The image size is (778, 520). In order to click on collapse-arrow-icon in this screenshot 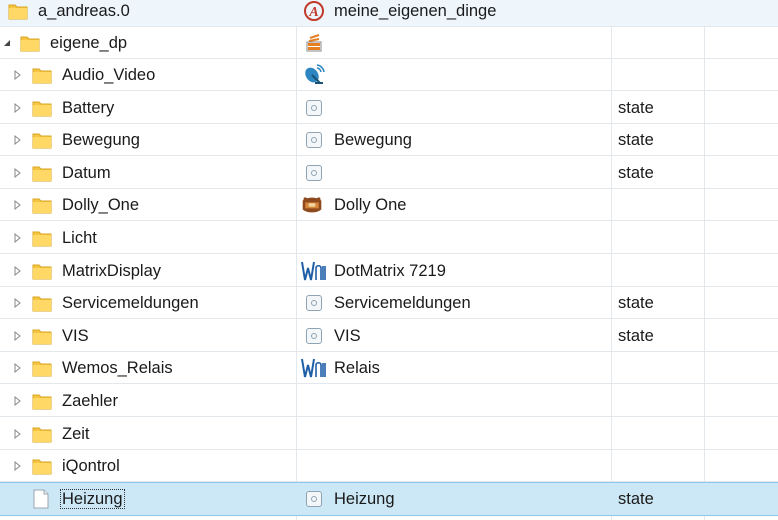, I will do `click(7, 43)`.